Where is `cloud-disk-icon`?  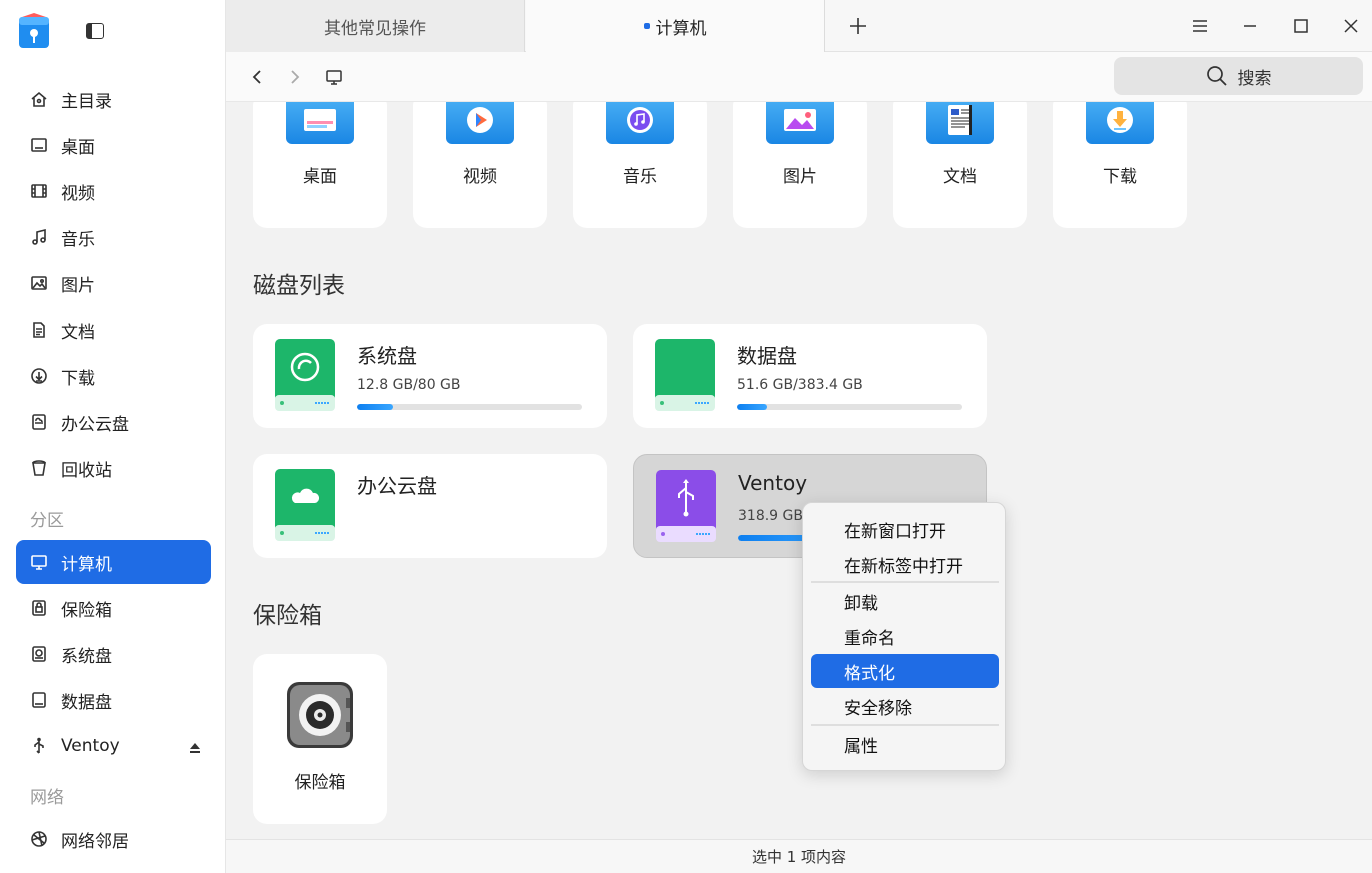
cloud-disk-icon is located at coordinates (305, 505).